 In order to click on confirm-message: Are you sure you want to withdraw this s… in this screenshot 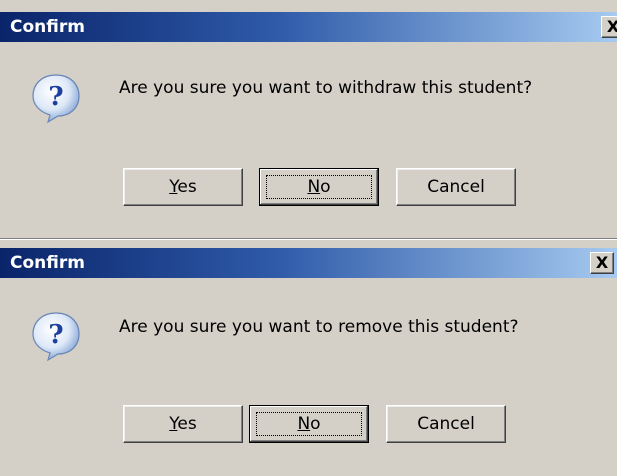, I will do `click(326, 88)`.